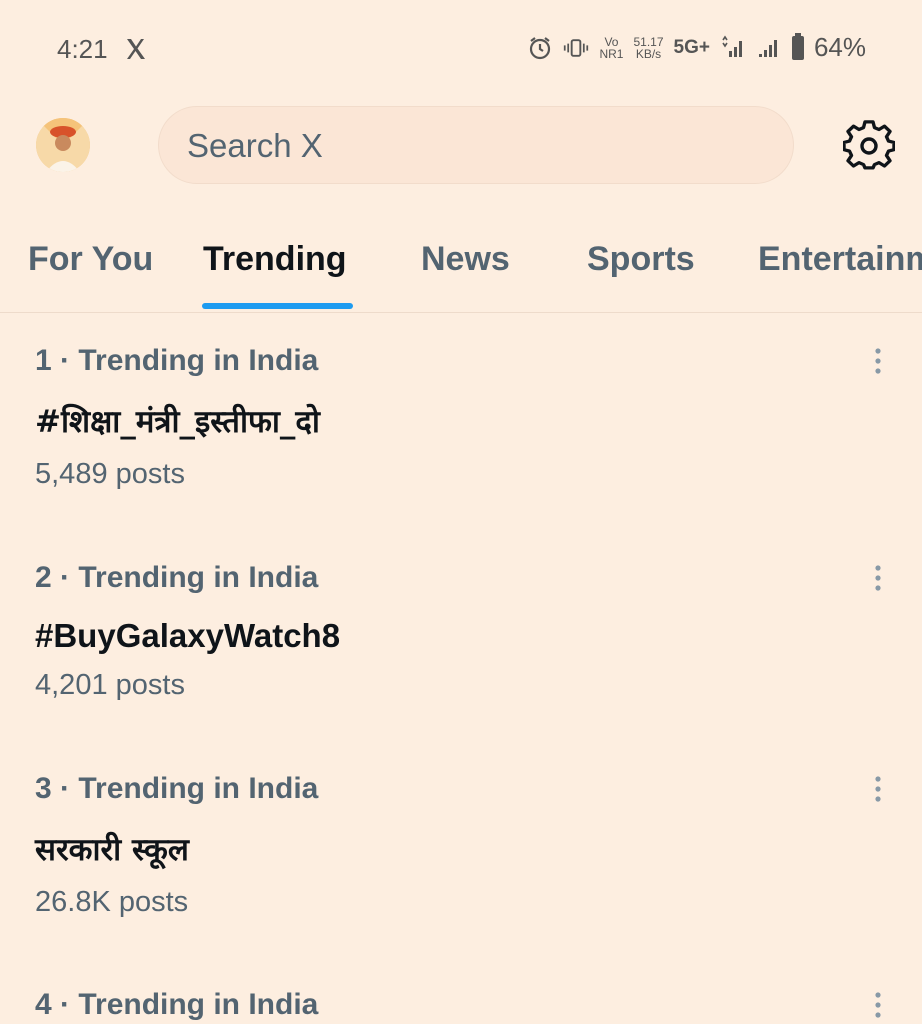  I want to click on trend-meta: 3 · Trending in India, so click(177, 788).